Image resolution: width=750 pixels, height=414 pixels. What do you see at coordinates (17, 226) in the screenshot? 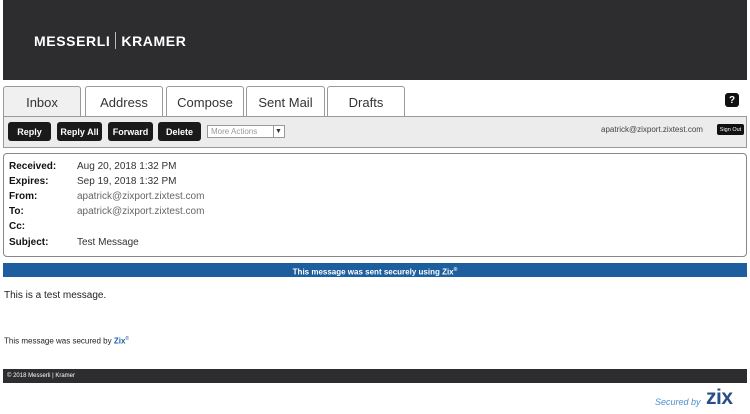
I see `cc-label: Cc:` at bounding box center [17, 226].